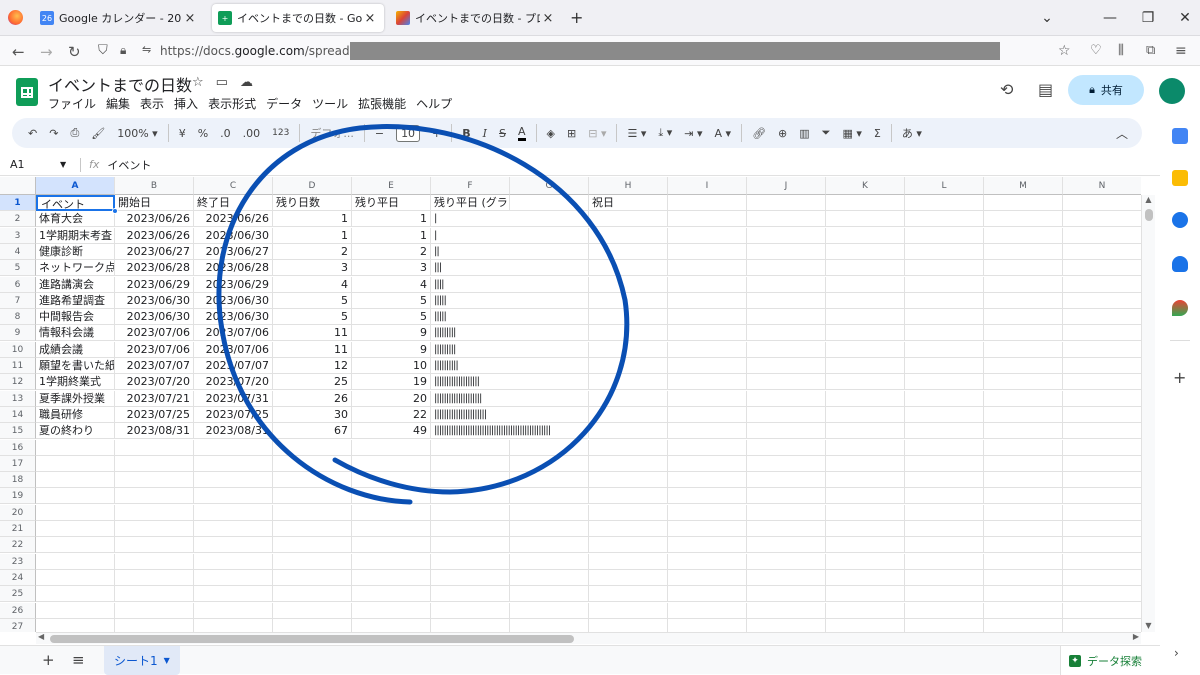 The image size is (1200, 675). What do you see at coordinates (18, 414) in the screenshot?
I see `row-header: 14` at bounding box center [18, 414].